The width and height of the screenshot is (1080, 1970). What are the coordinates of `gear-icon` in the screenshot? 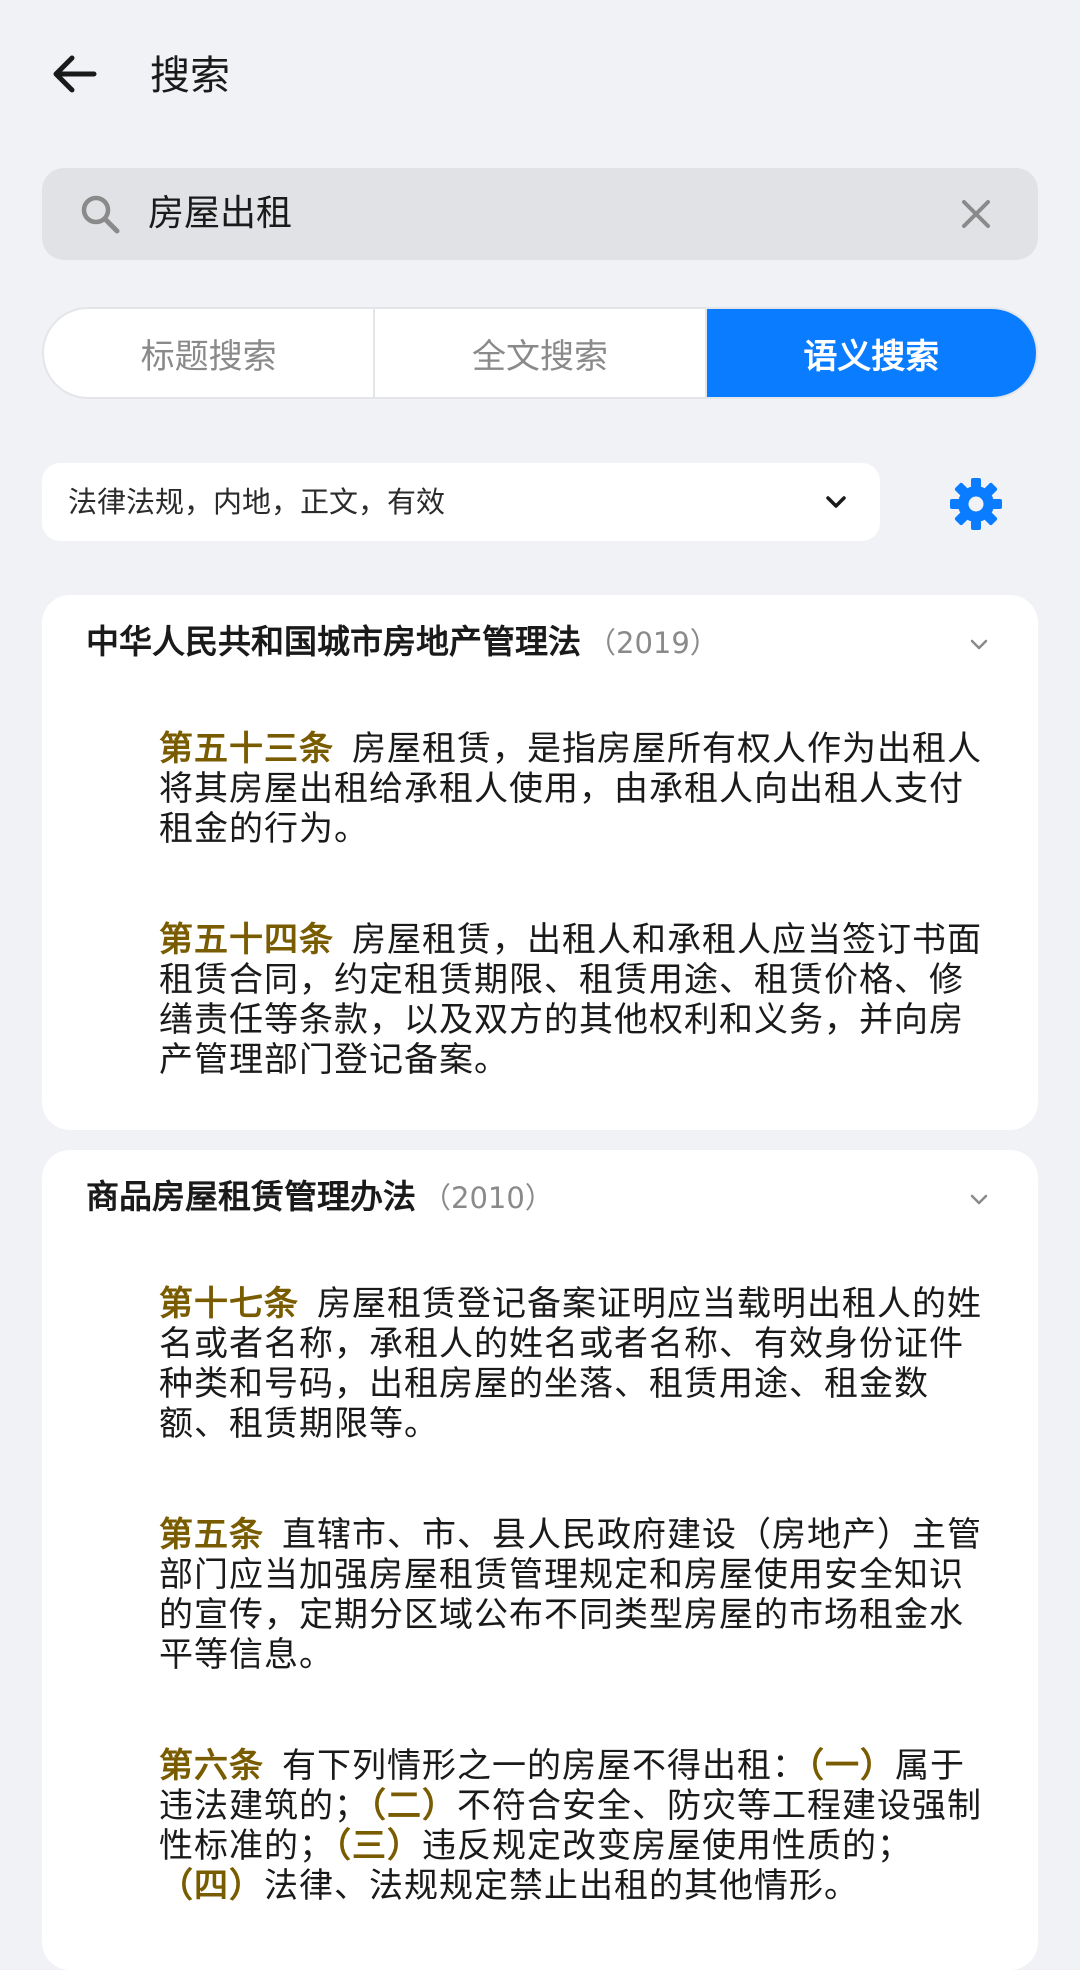 It's located at (976, 504).